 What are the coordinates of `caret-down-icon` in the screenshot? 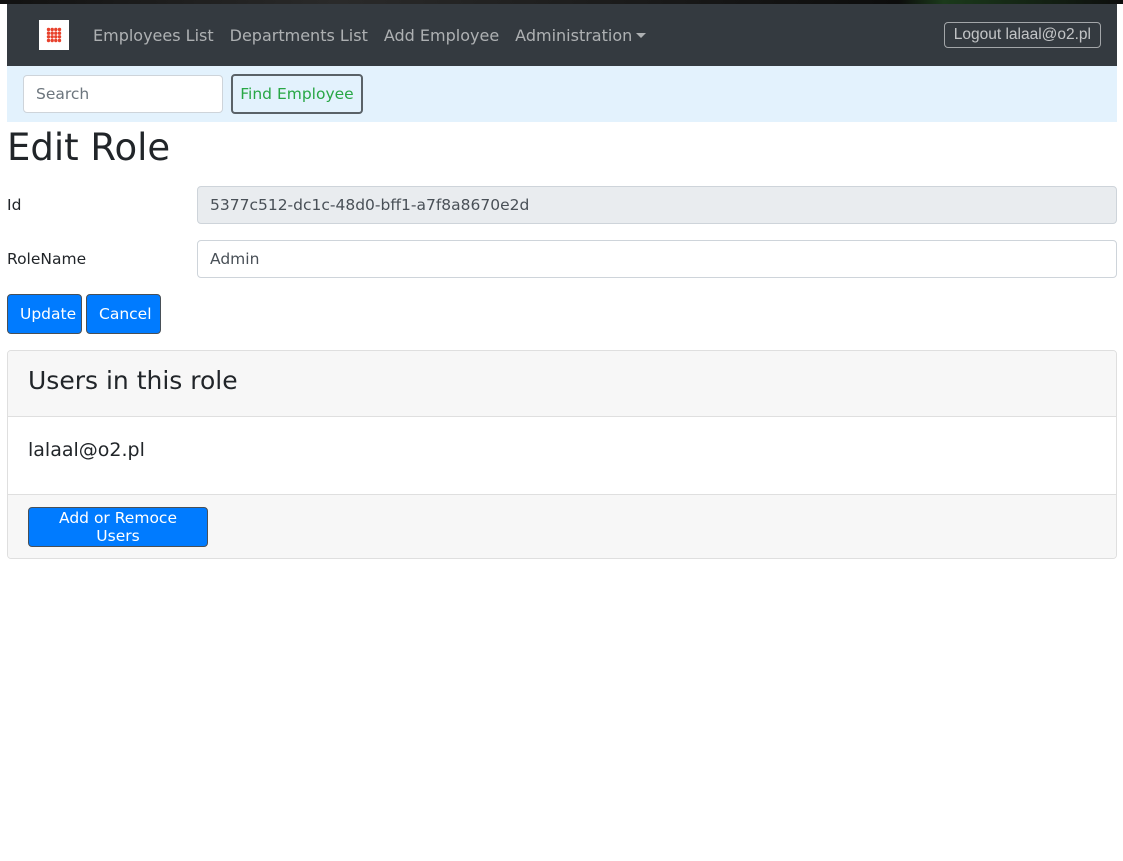 It's located at (641, 35).